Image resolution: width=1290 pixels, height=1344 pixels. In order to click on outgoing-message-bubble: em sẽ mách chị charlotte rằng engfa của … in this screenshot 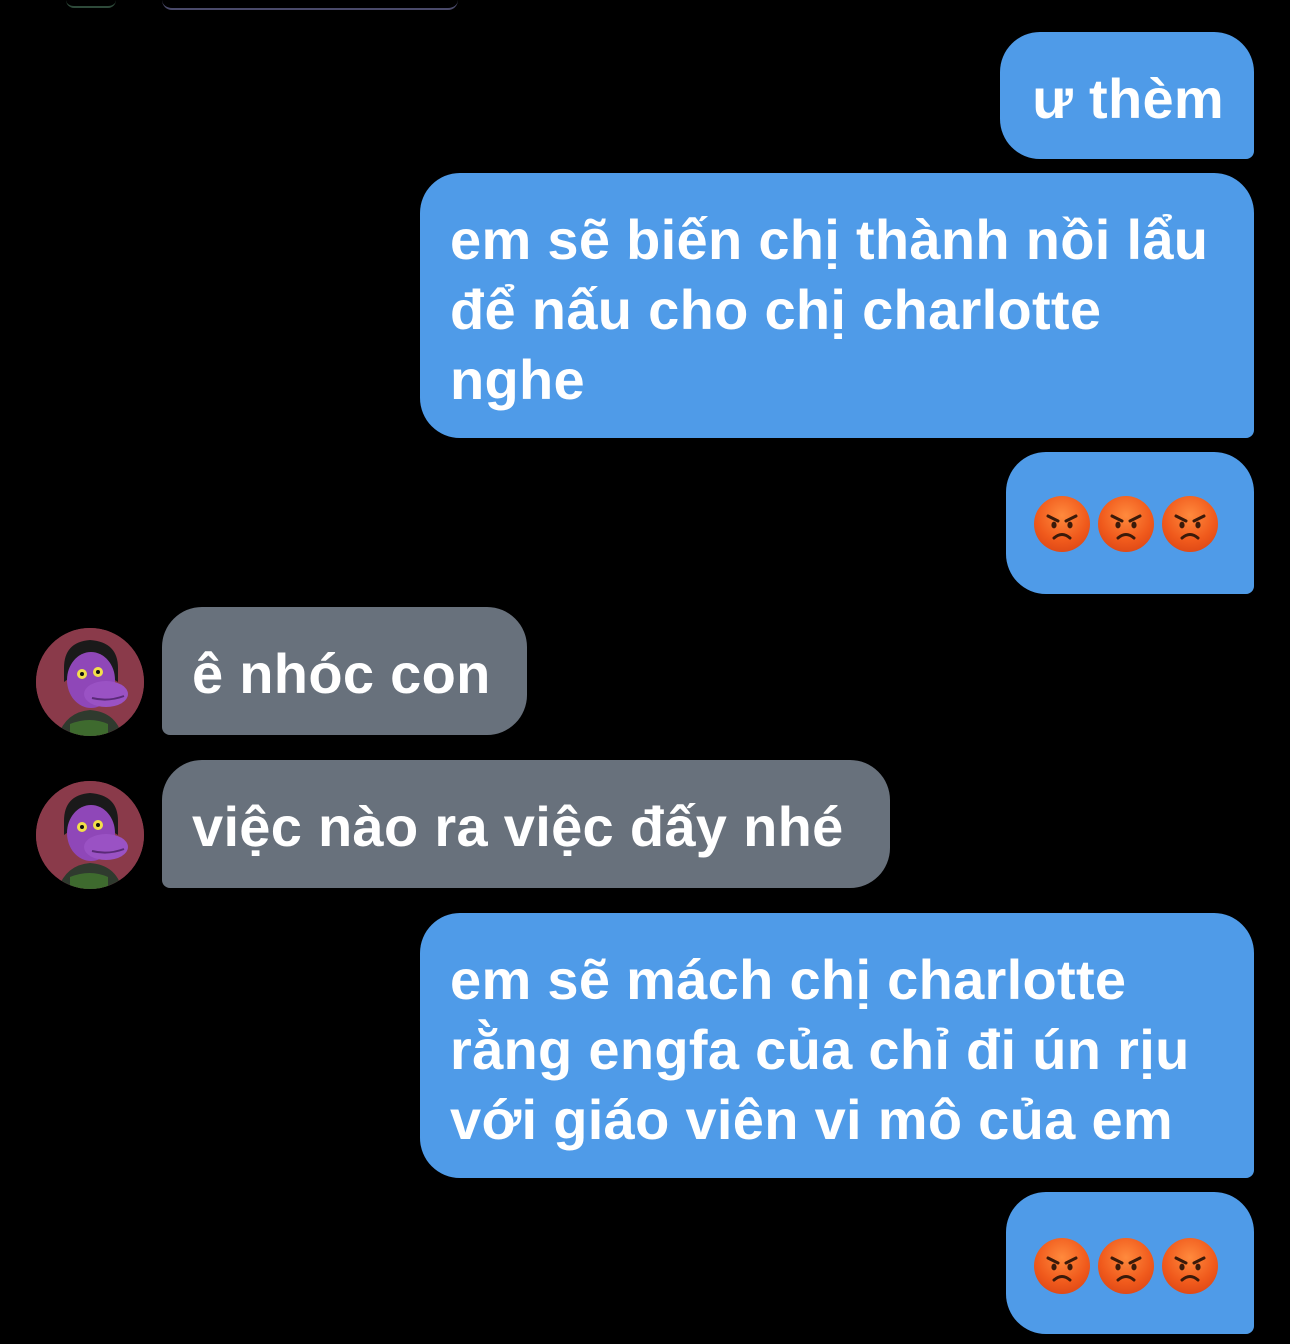, I will do `click(837, 1045)`.